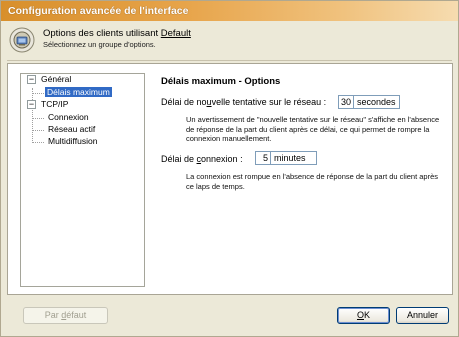  I want to click on connection-delay-unit: minutes, so click(290, 158).